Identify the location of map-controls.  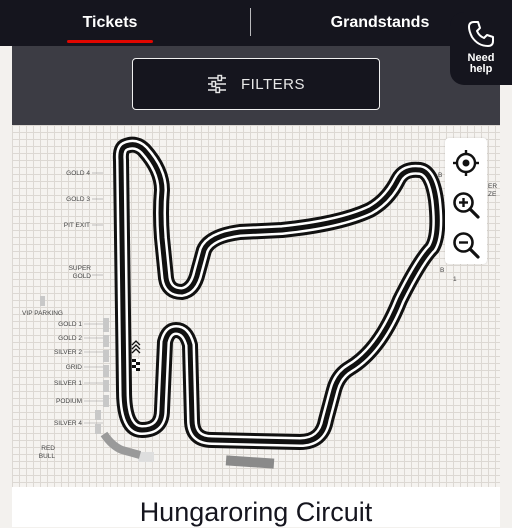
(466, 201).